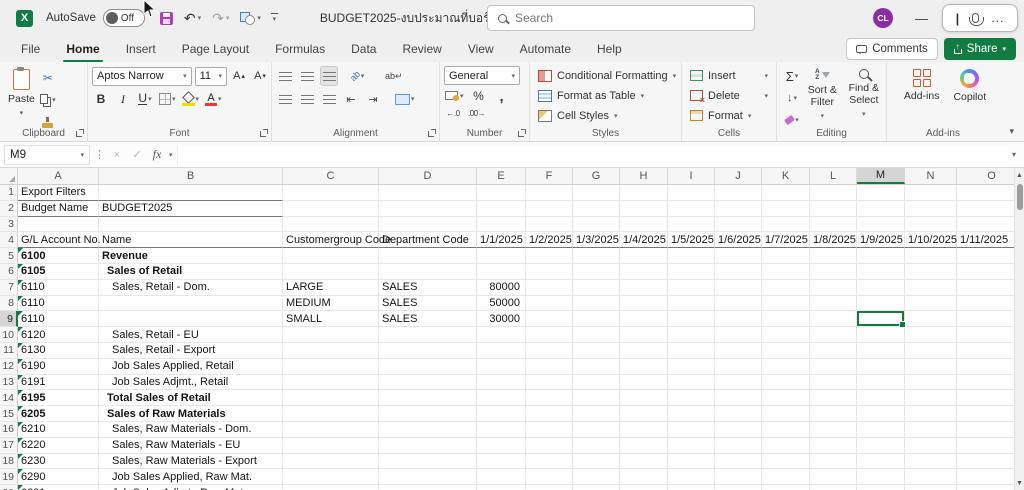 The image size is (1024, 490). Describe the element at coordinates (58, 319) in the screenshot. I see `cell-A9: 6110` at that location.